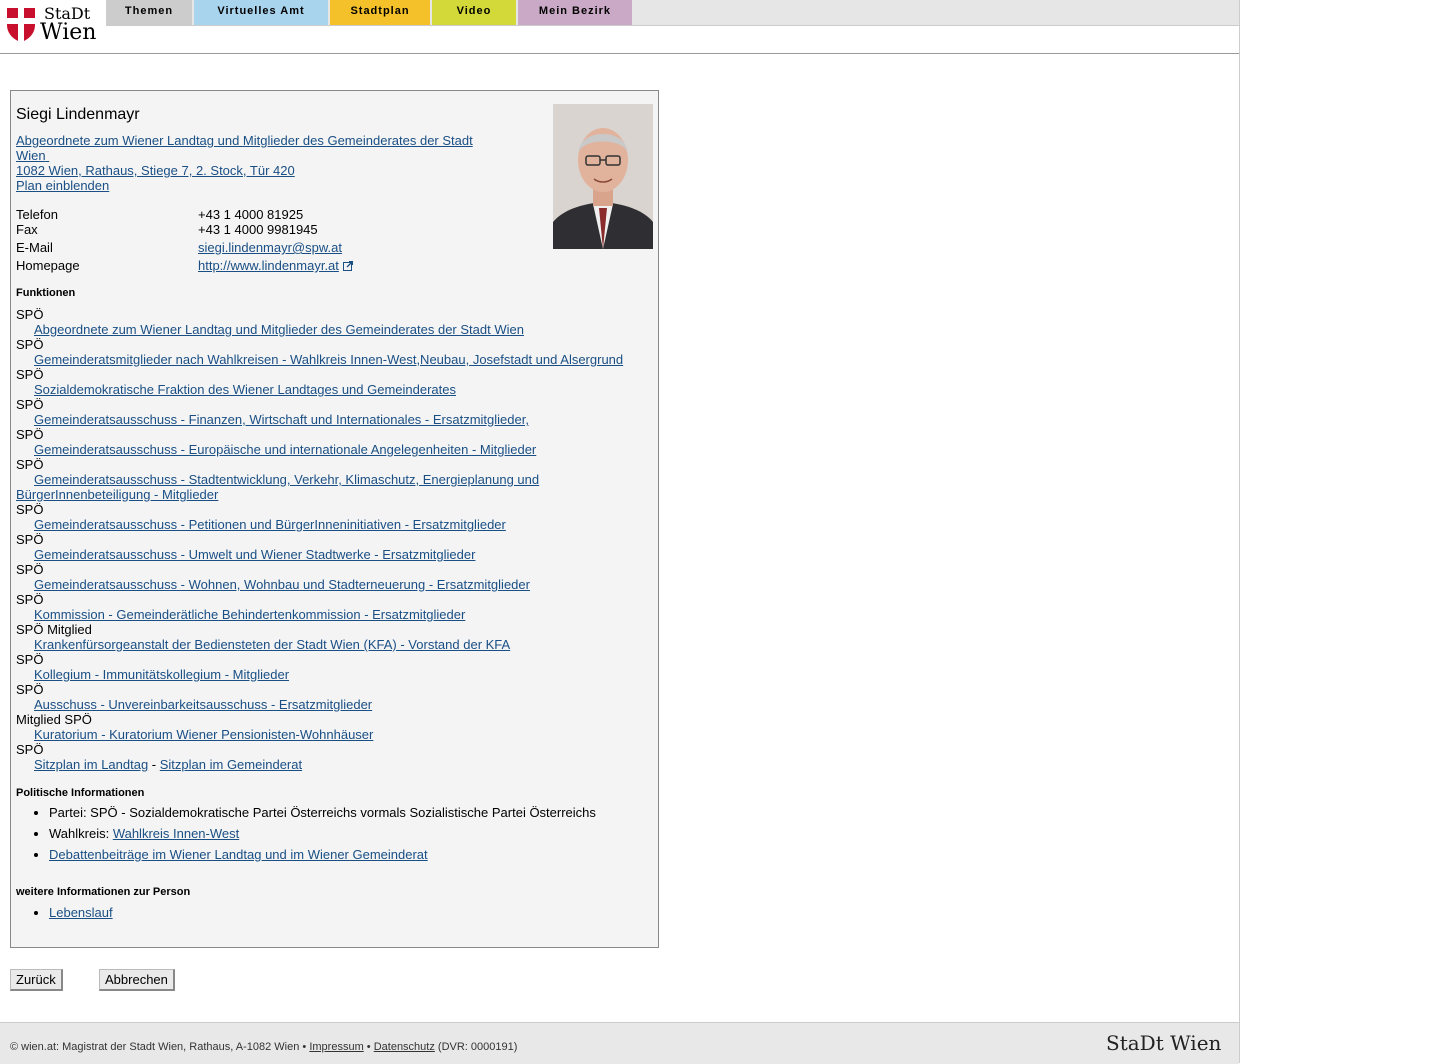  What do you see at coordinates (37, 214) in the screenshot?
I see `phone-label: Telefon` at bounding box center [37, 214].